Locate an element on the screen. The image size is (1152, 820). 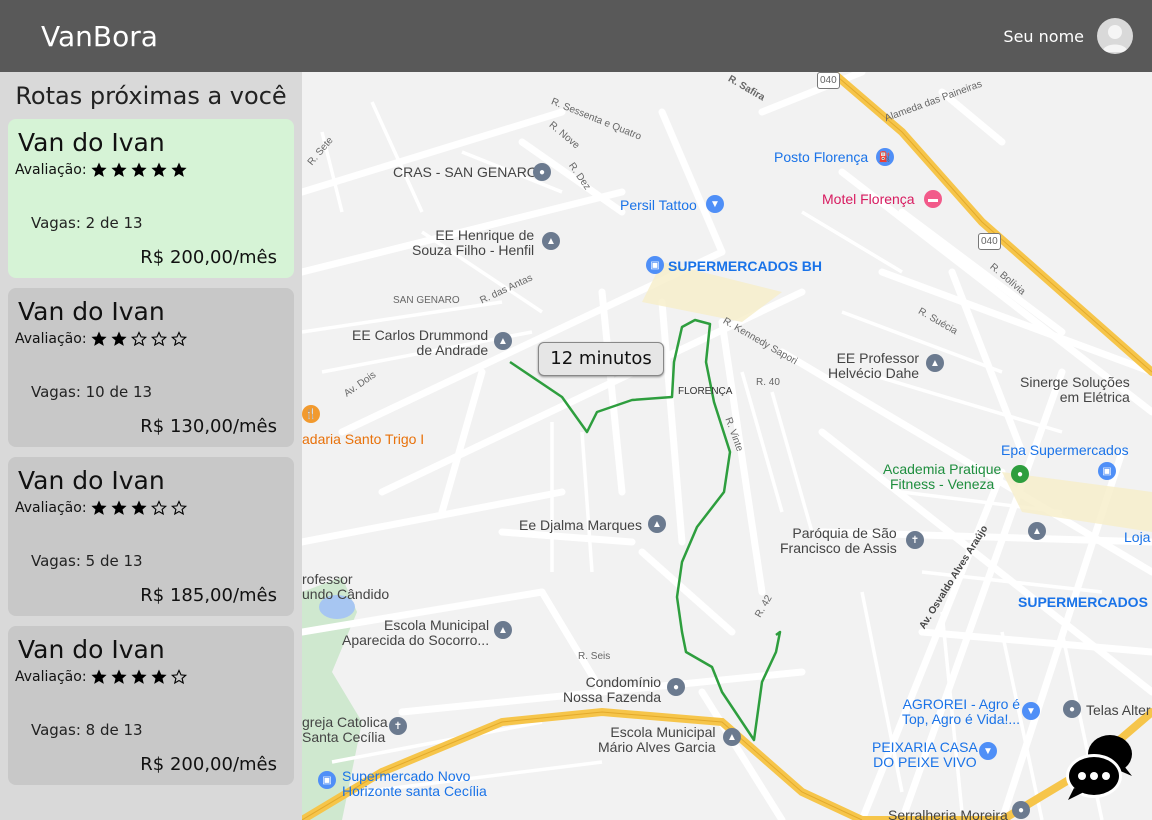
highway-badge: 040 is located at coordinates (989, 241).